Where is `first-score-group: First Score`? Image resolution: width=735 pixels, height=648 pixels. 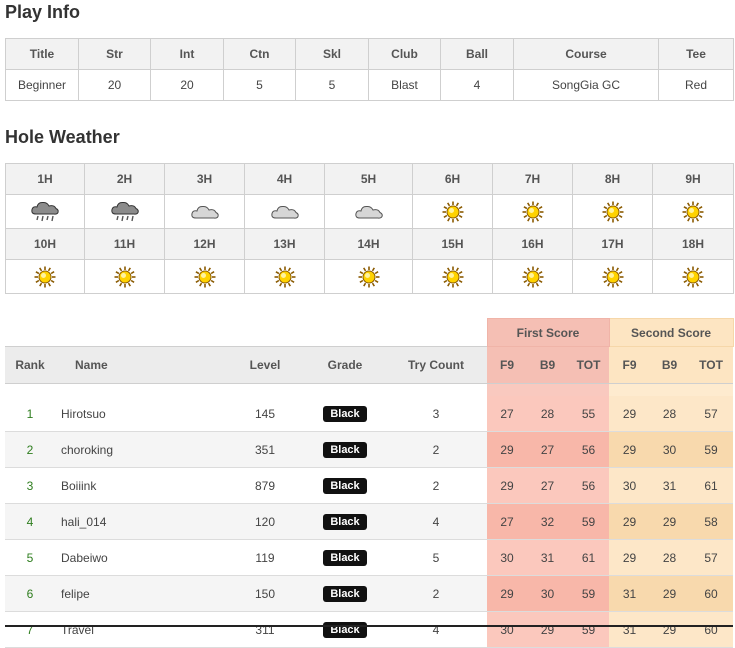 first-score-group: First Score is located at coordinates (548, 332).